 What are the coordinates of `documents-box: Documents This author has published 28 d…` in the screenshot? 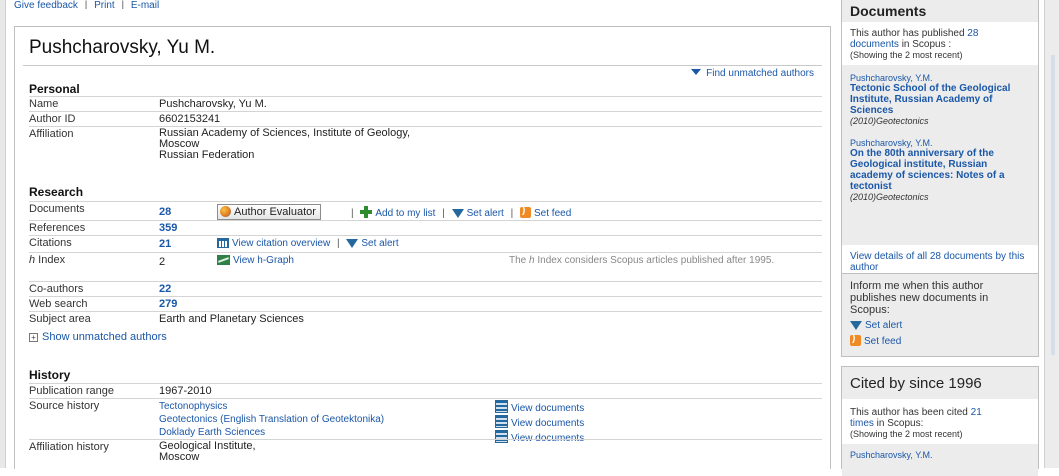 It's located at (940, 137).